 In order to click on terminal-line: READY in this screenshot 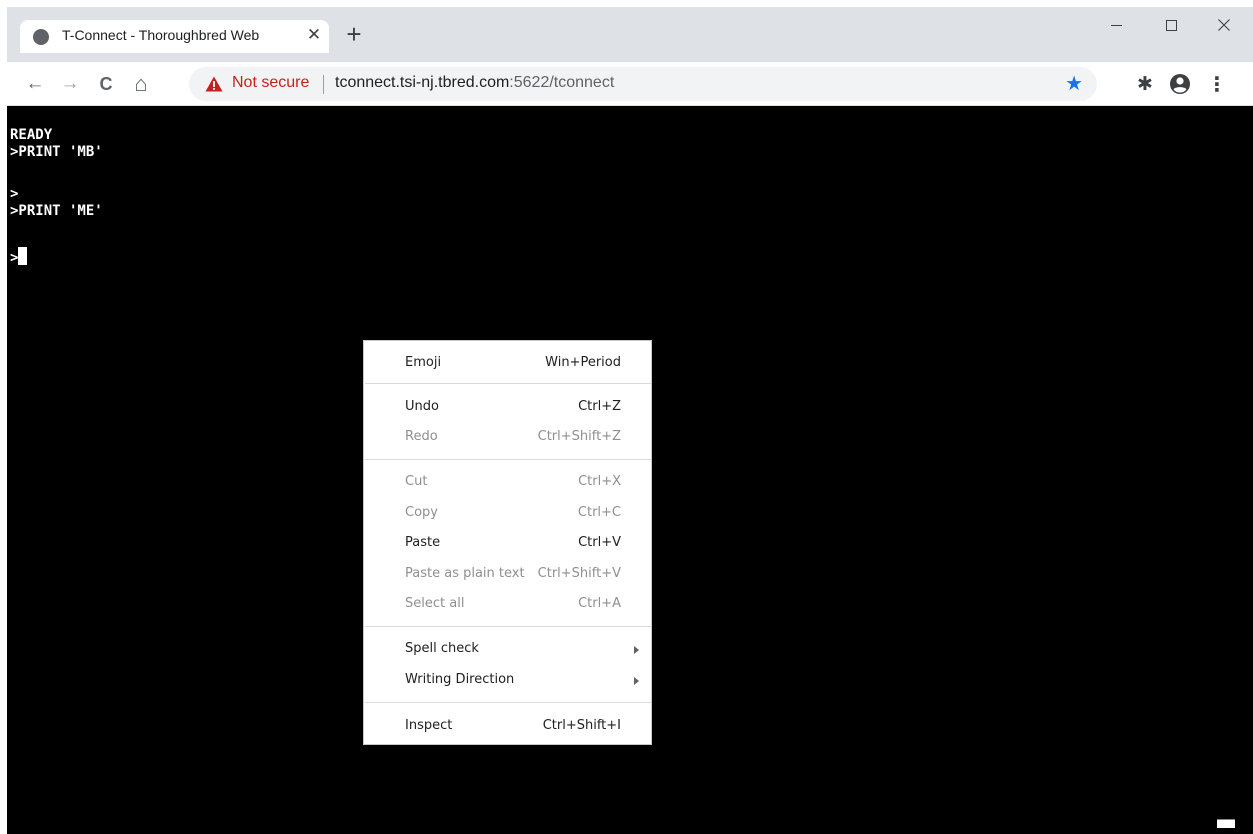, I will do `click(31, 135)`.